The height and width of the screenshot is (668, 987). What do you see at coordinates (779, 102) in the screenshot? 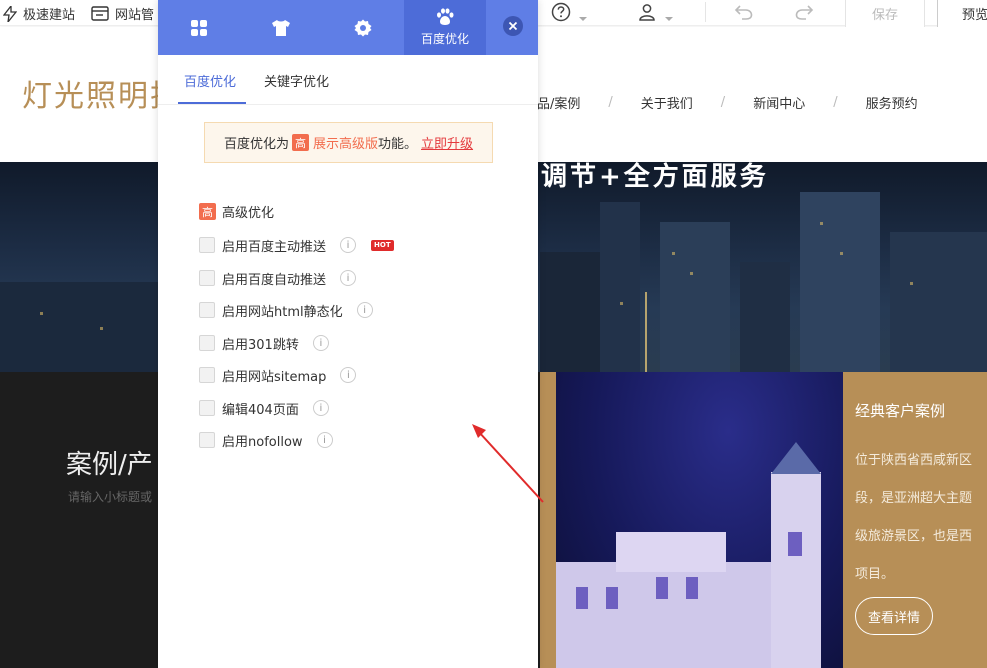
I see `nav-item-news: 新闻中心` at bounding box center [779, 102].